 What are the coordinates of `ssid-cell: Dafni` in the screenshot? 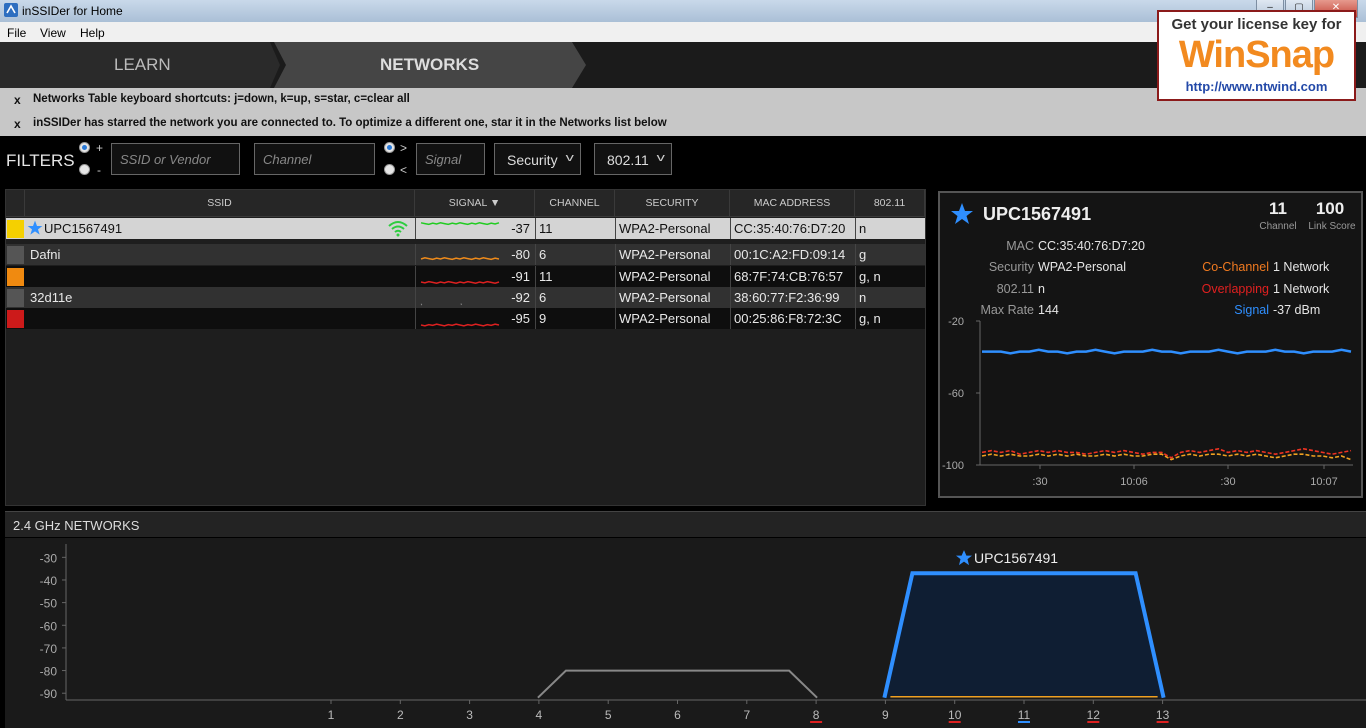 It's located at (45, 254).